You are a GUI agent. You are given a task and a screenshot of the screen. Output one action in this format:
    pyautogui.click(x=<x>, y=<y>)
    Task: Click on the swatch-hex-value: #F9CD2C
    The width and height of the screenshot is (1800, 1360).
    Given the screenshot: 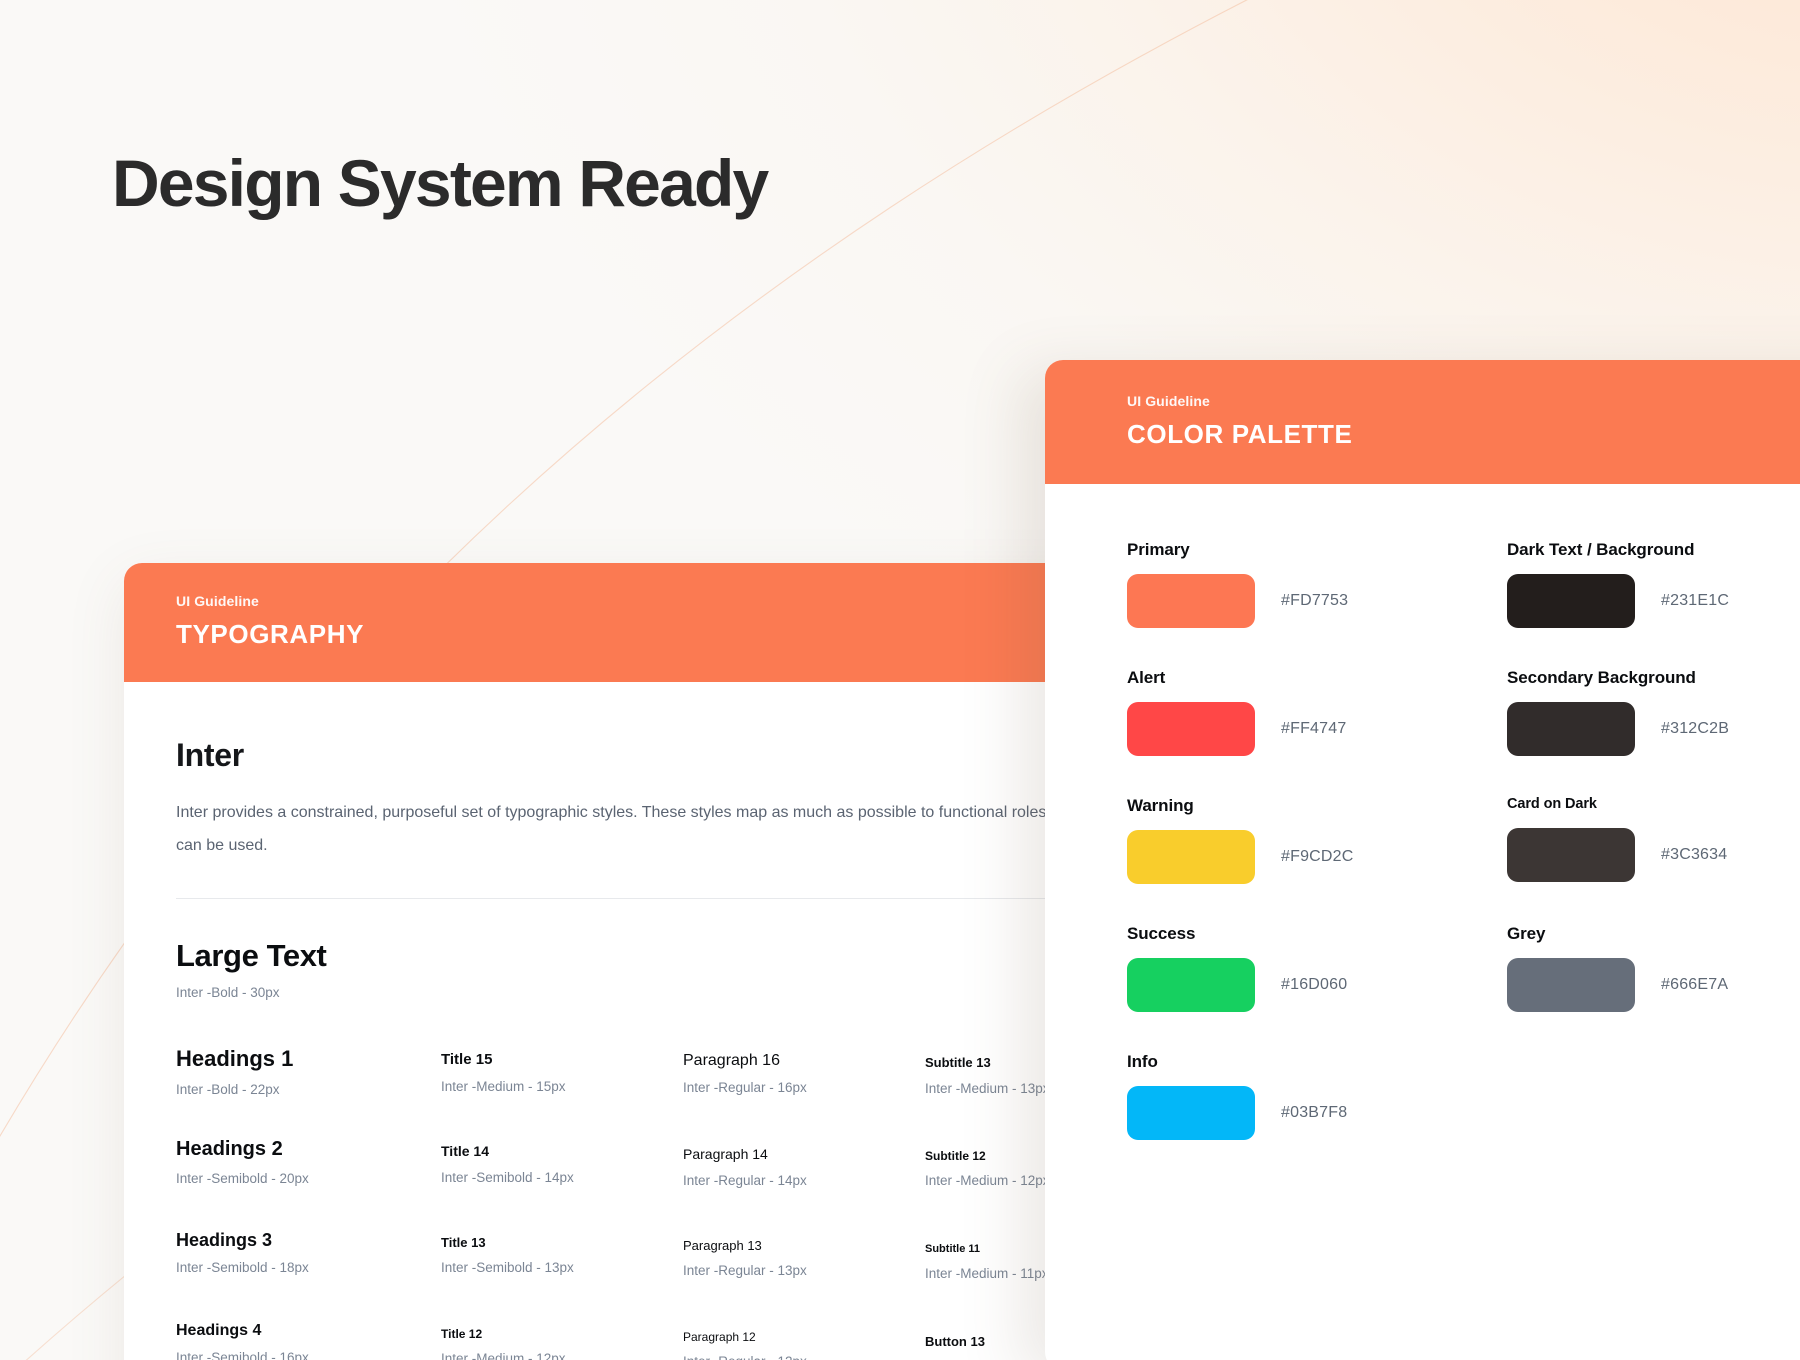 What is the action you would take?
    pyautogui.click(x=1317, y=856)
    